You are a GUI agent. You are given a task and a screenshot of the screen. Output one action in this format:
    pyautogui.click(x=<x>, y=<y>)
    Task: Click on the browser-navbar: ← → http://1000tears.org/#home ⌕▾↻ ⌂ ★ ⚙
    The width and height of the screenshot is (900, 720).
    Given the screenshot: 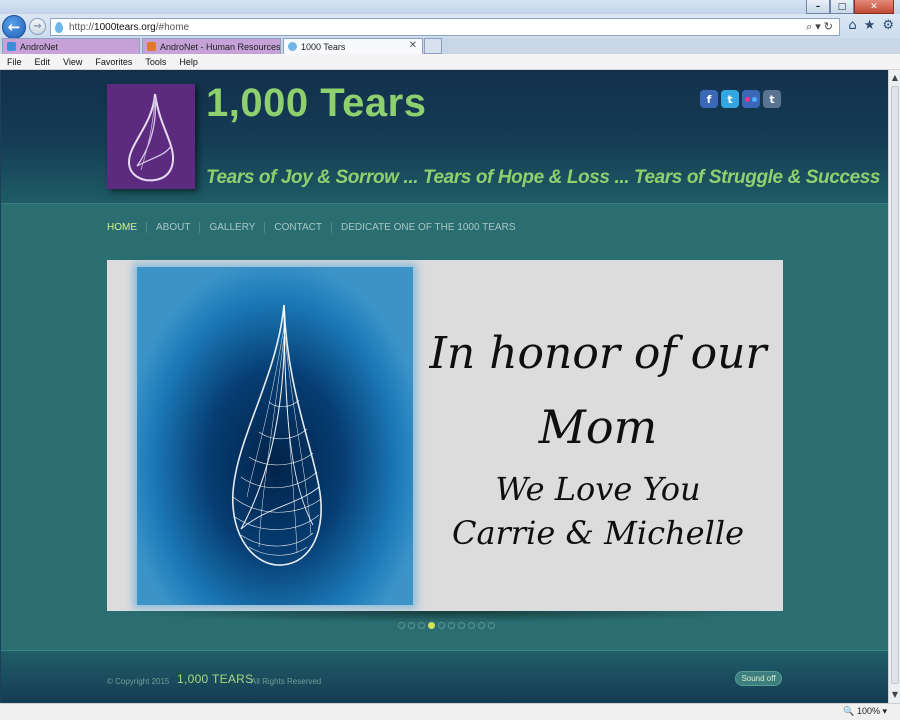 What is the action you would take?
    pyautogui.click(x=450, y=26)
    